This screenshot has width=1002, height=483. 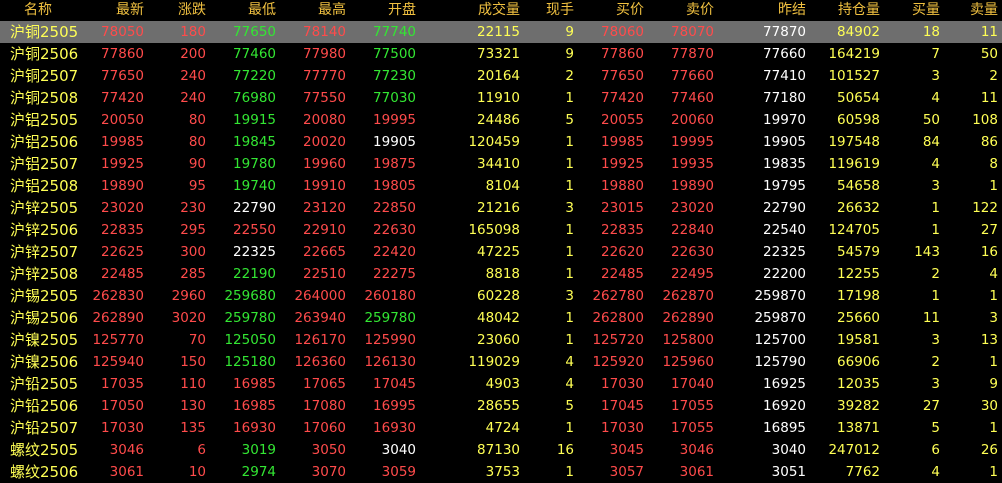 What do you see at coordinates (193, 230) in the screenshot?
I see `price-change: 295` at bounding box center [193, 230].